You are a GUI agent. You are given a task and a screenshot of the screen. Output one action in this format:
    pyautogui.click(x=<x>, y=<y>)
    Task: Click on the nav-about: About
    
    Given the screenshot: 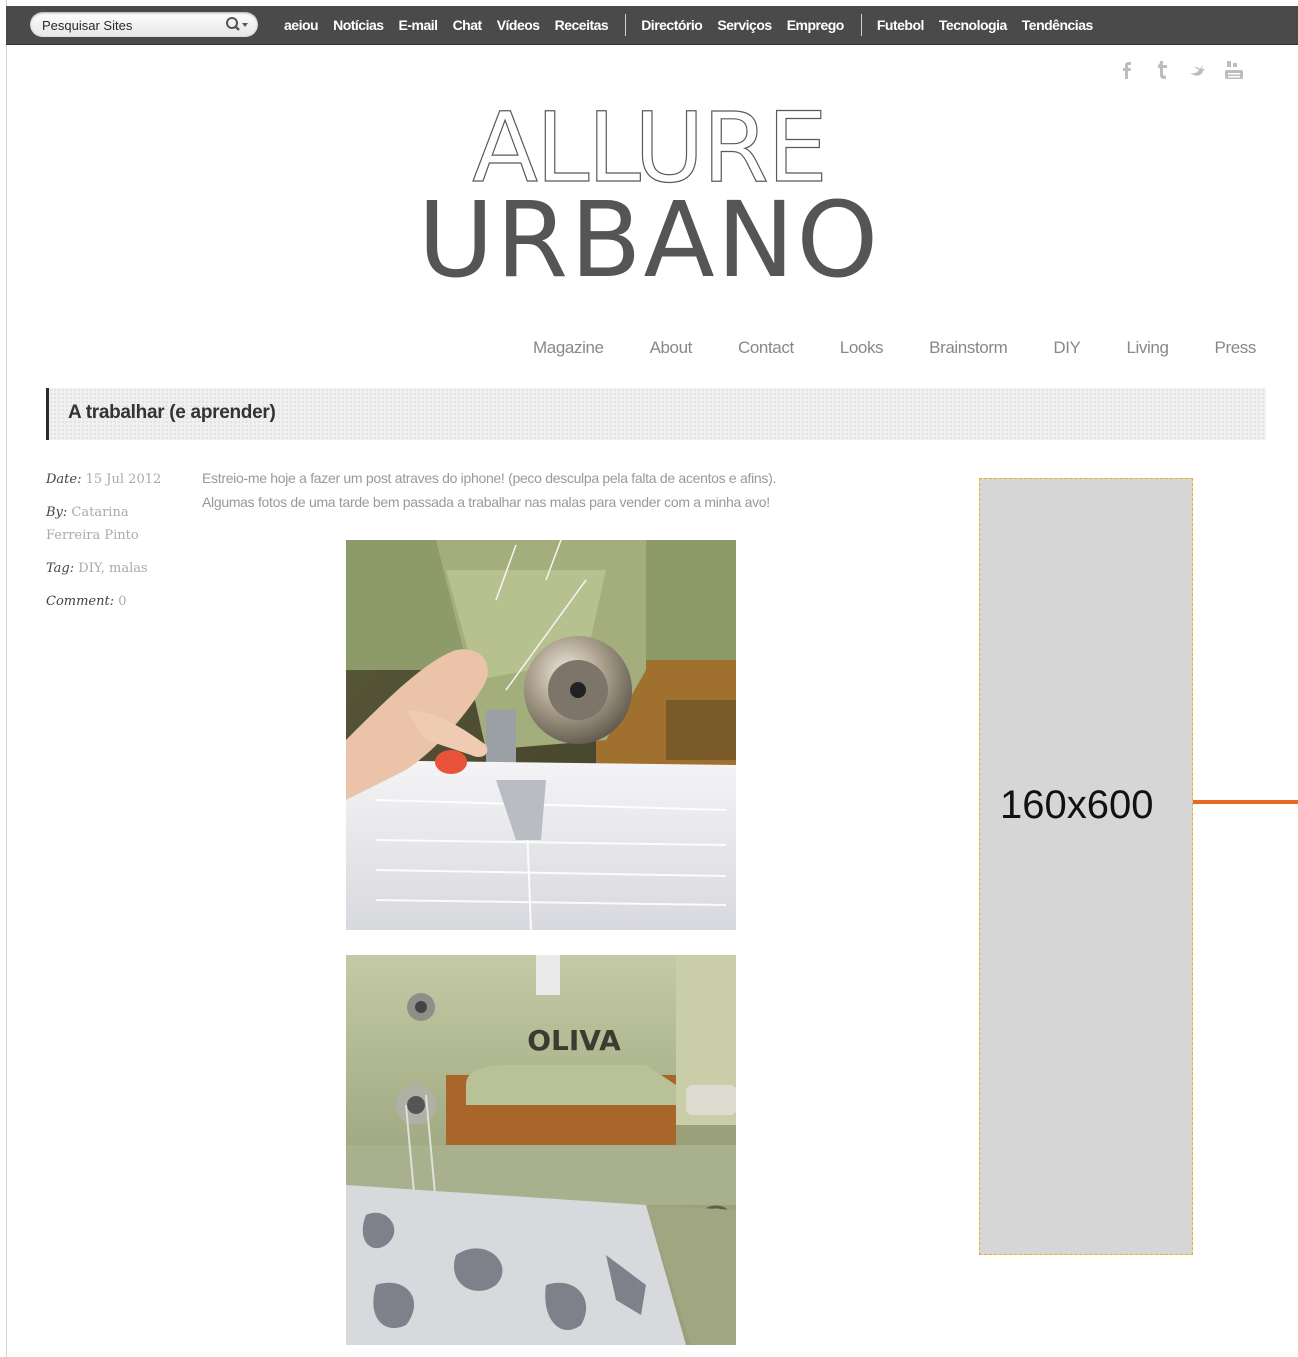 What is the action you would take?
    pyautogui.click(x=671, y=348)
    